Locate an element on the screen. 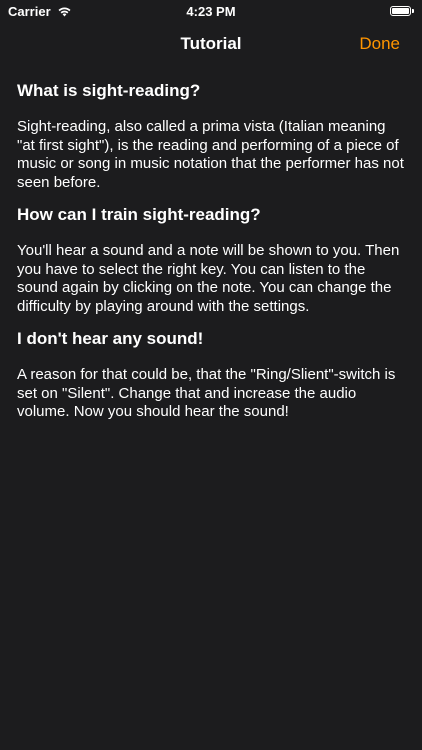 The image size is (422, 750). nav-title: Tutorial is located at coordinates (211, 43).